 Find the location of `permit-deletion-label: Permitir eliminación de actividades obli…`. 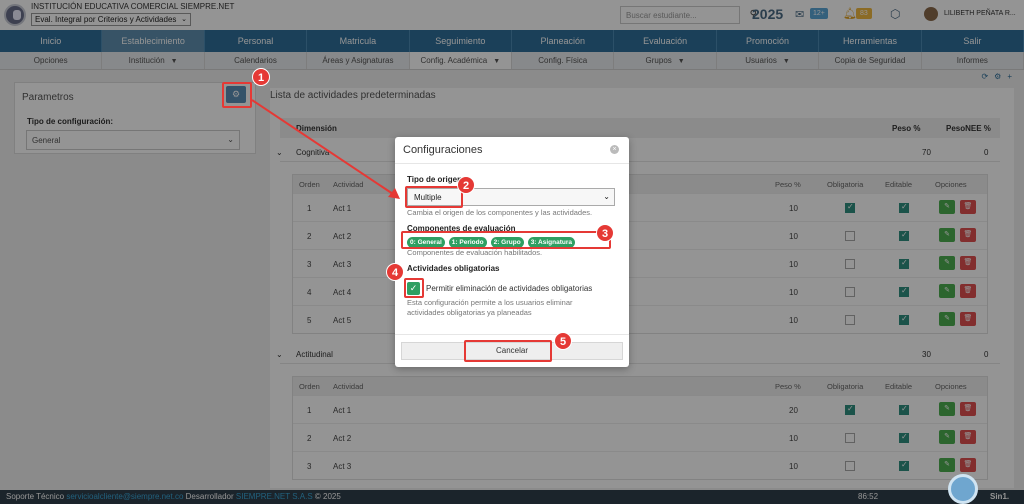

permit-deletion-label: Permitir eliminación de actividades obli… is located at coordinates (509, 288).